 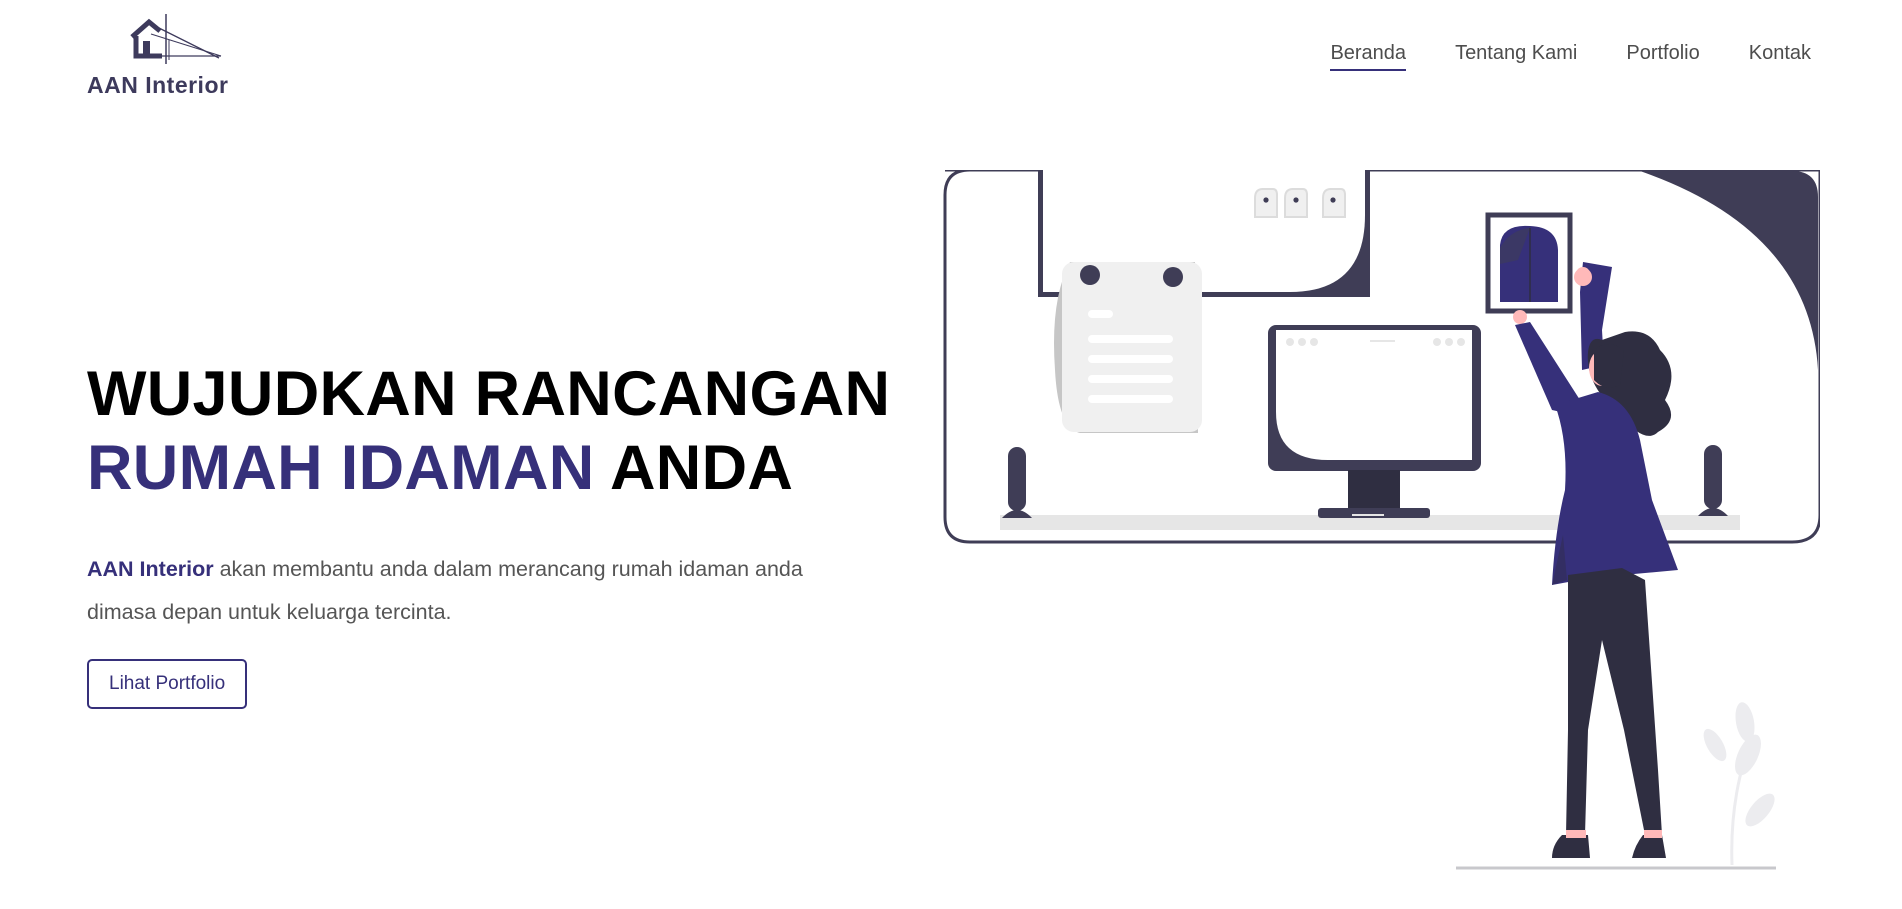 What do you see at coordinates (341, 468) in the screenshot?
I see `hero-title-accent: RUMAH IDAMAN` at bounding box center [341, 468].